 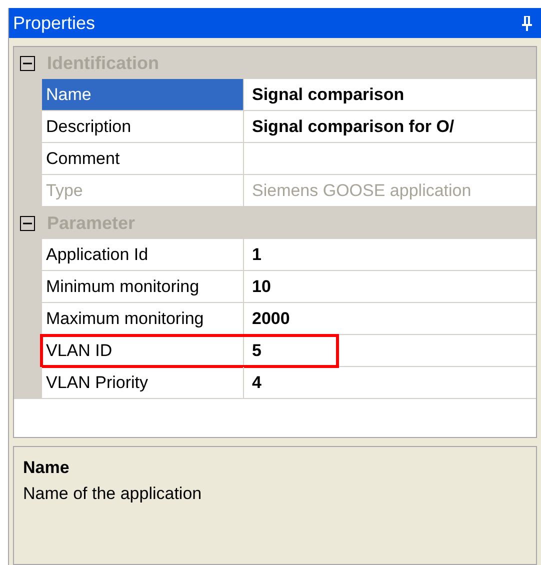 What do you see at coordinates (143, 95) in the screenshot?
I see `property-name: Name` at bounding box center [143, 95].